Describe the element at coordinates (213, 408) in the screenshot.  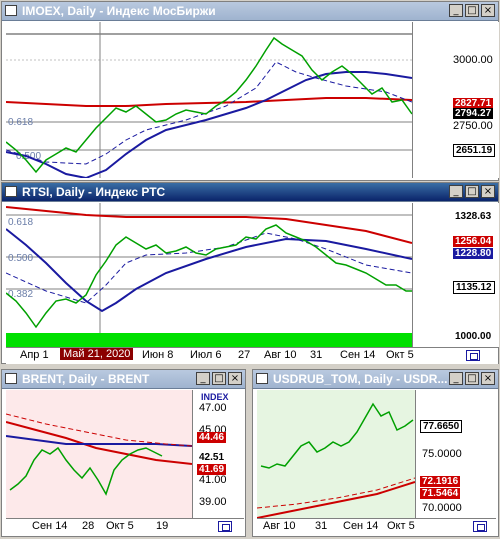
I see `brent-tick-47: 47.00` at that location.